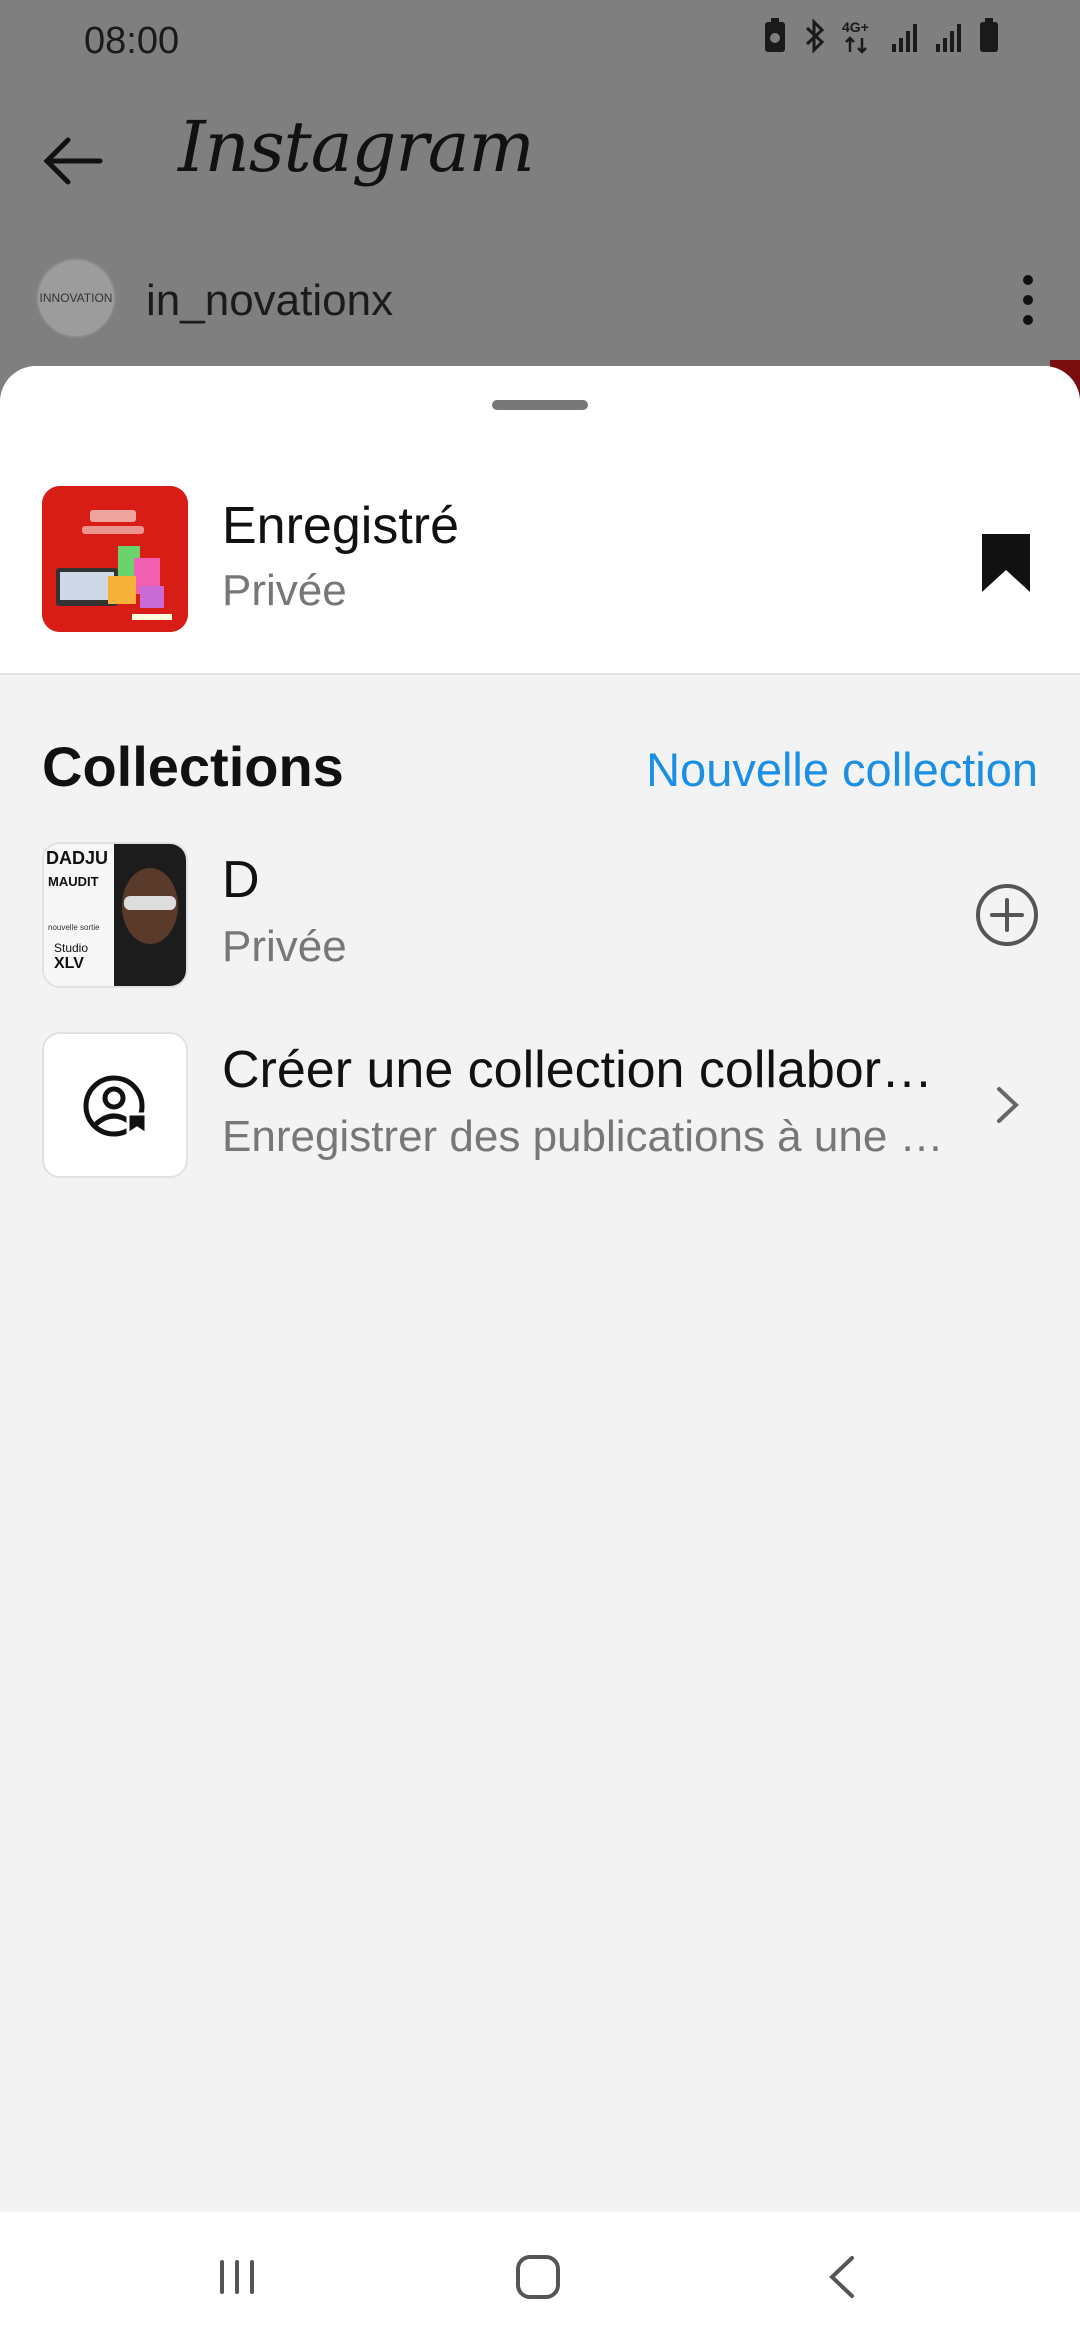 The image size is (1080, 2340). I want to click on collab-icon-box, so click(115, 1105).